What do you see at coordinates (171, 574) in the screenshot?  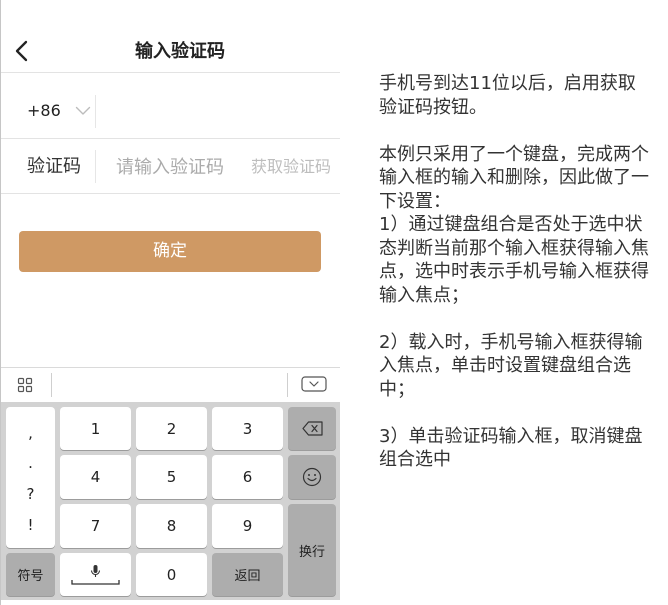 I see `key-0: 0` at bounding box center [171, 574].